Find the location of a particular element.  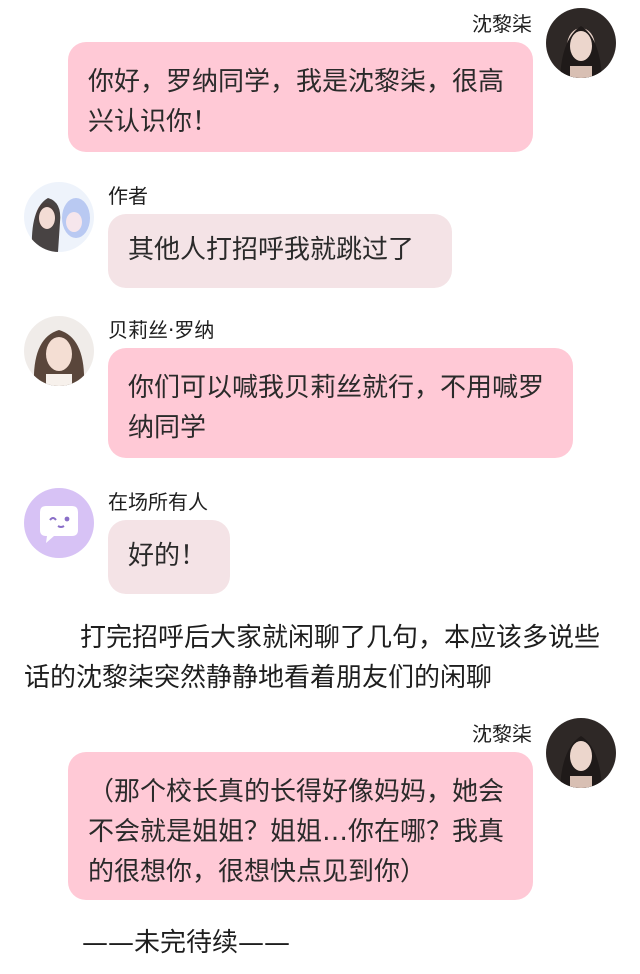

sender-name: 在场所有人 is located at coordinates (158, 502).